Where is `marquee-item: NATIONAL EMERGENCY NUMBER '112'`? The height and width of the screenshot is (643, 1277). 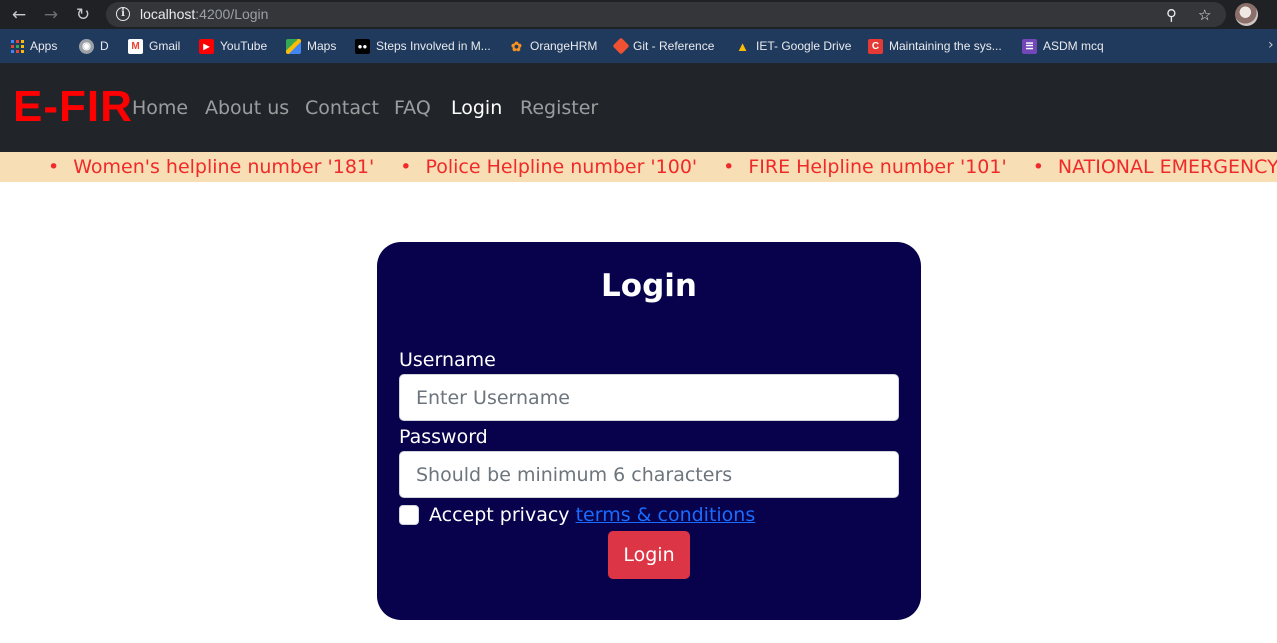 marquee-item: NATIONAL EMERGENCY NUMBER '112' is located at coordinates (1167, 167).